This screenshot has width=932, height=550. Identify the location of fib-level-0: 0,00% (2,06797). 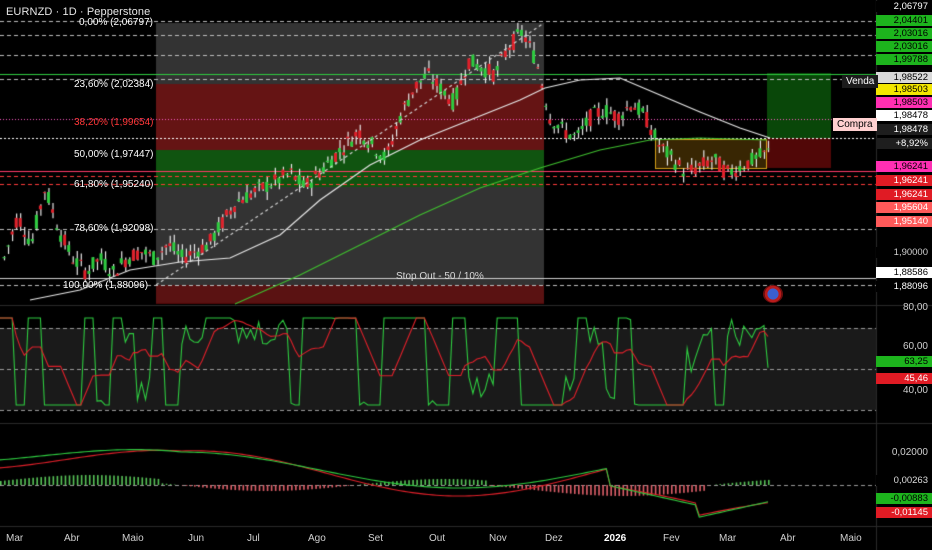
(116, 22).